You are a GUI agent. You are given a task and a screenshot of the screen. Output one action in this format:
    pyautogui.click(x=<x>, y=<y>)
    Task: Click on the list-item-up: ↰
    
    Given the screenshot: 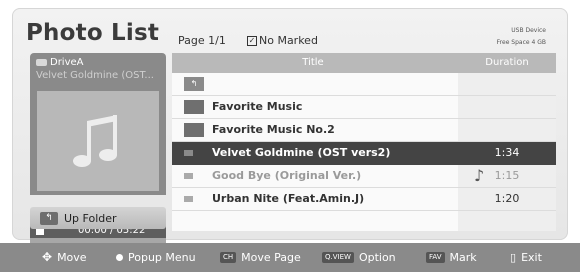 What is the action you would take?
    pyautogui.click(x=364, y=84)
    